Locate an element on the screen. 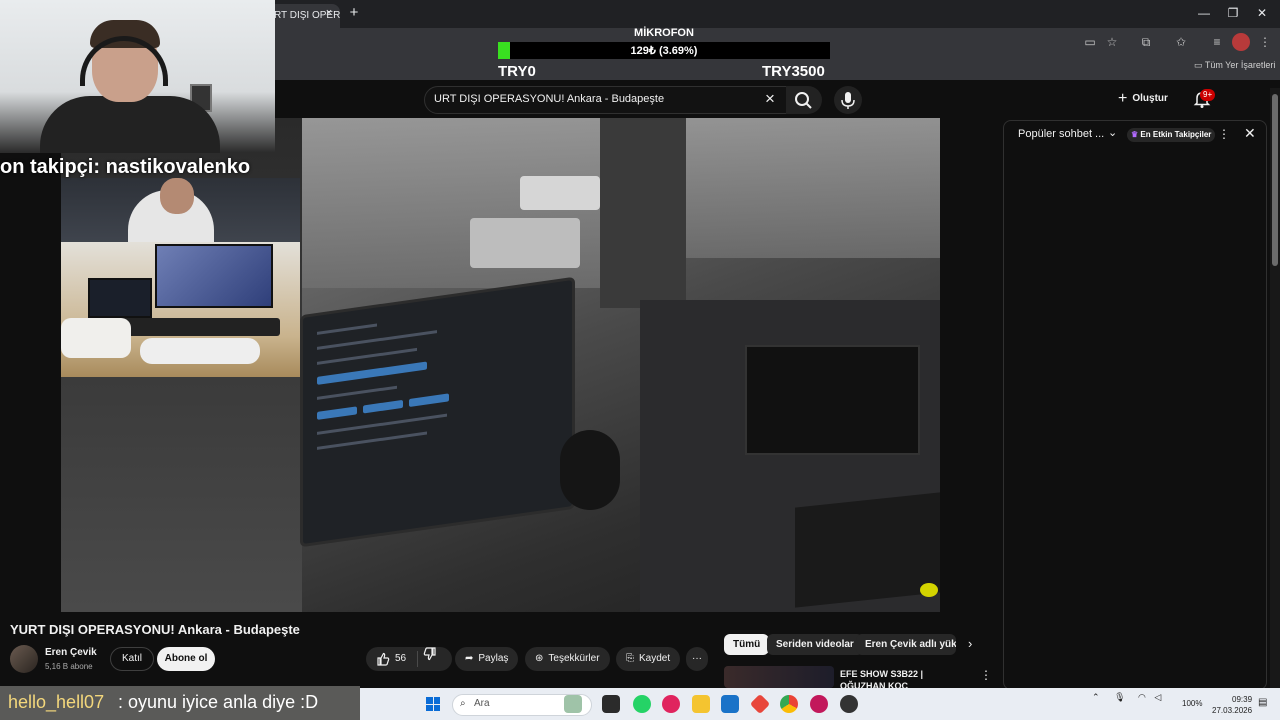 This screenshot has height=720, width=1280. thanks-label: Teşekkürler is located at coordinates (574, 658).